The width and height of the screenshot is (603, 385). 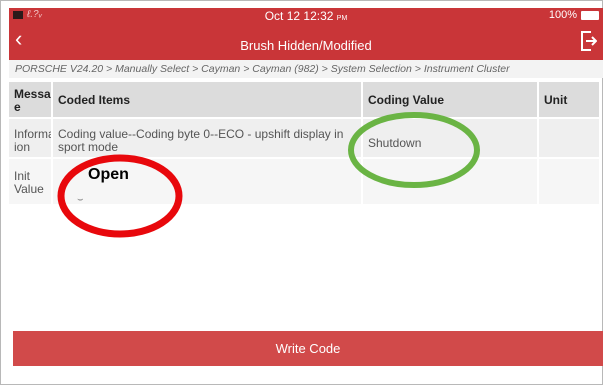 What do you see at coordinates (308, 348) in the screenshot?
I see `write-code-button: Write Code` at bounding box center [308, 348].